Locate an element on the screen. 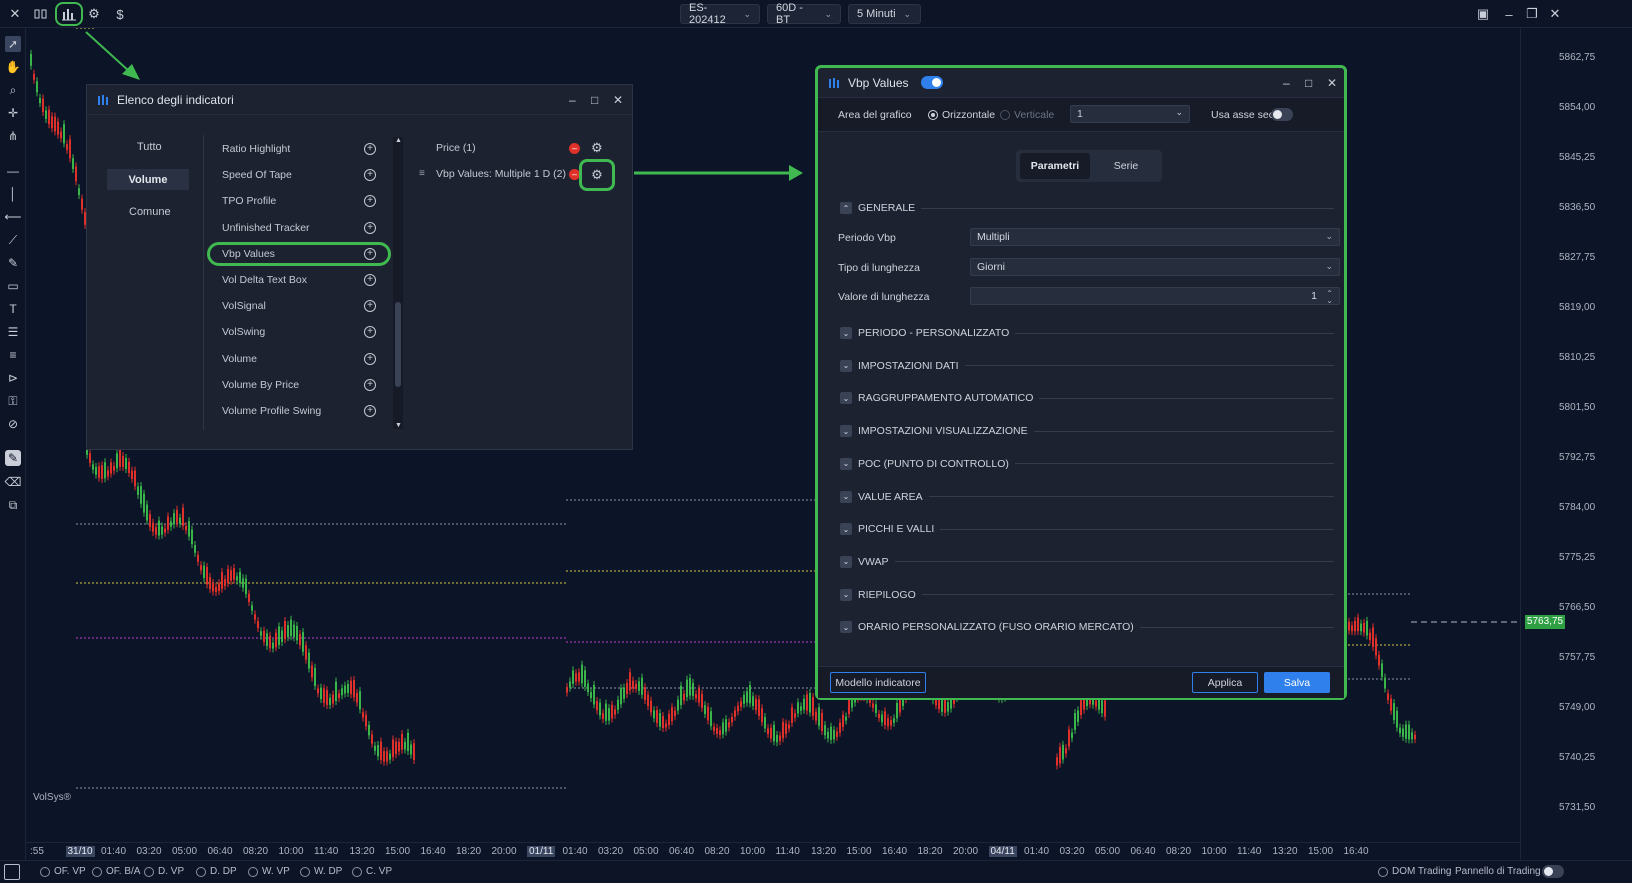 The image size is (1632, 883). settings-section: ⌄ POC (PUNTO DI CONTROLLO) is located at coordinates (1087, 464).